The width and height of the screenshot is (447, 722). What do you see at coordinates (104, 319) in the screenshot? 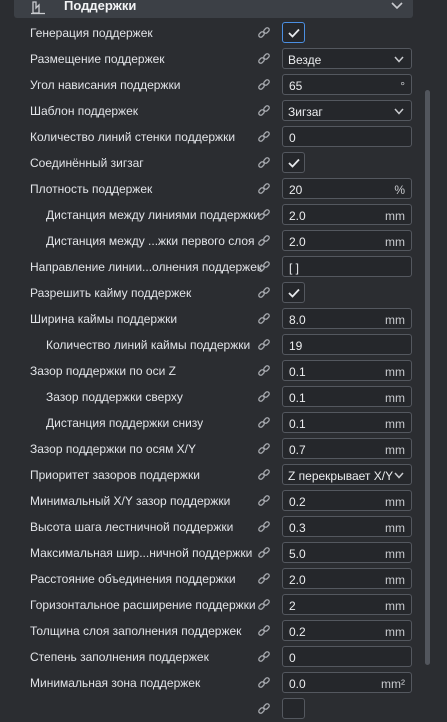
I see `setting-label: Ширина каймы поддержки` at bounding box center [104, 319].